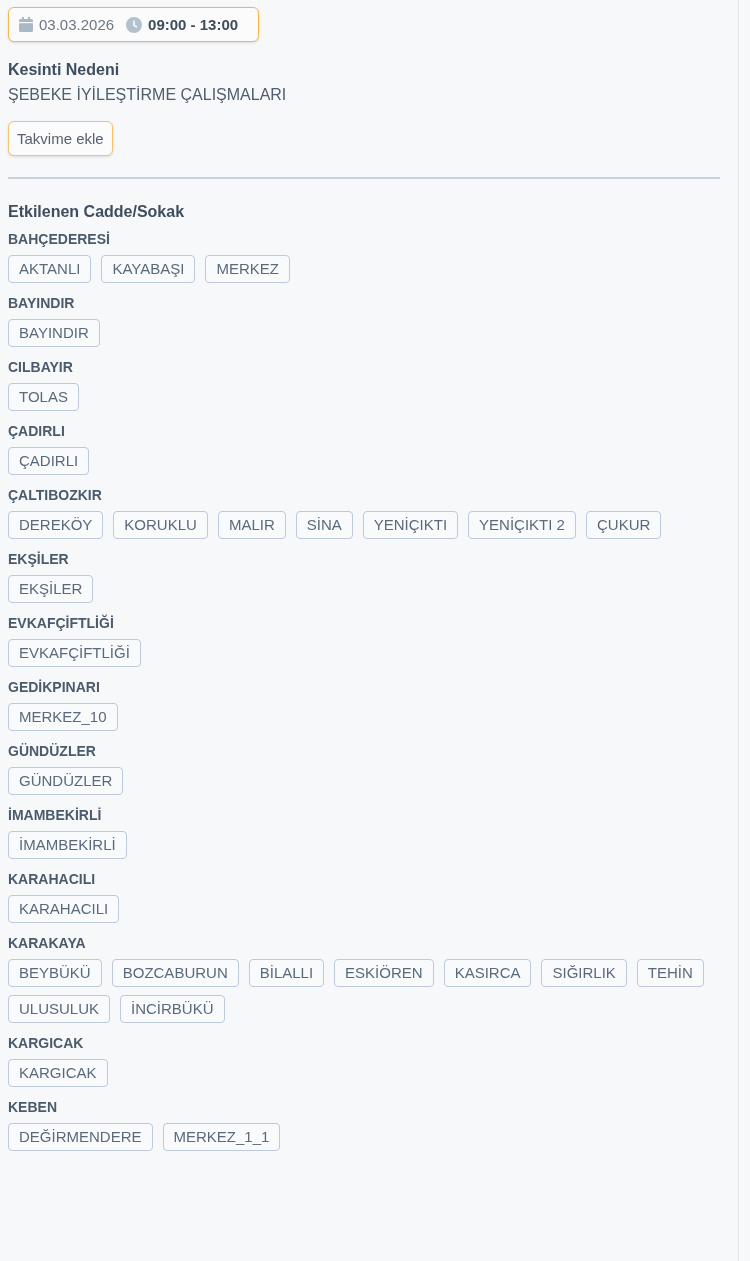  I want to click on outage-time: 09:00 - 13:00, so click(193, 24).